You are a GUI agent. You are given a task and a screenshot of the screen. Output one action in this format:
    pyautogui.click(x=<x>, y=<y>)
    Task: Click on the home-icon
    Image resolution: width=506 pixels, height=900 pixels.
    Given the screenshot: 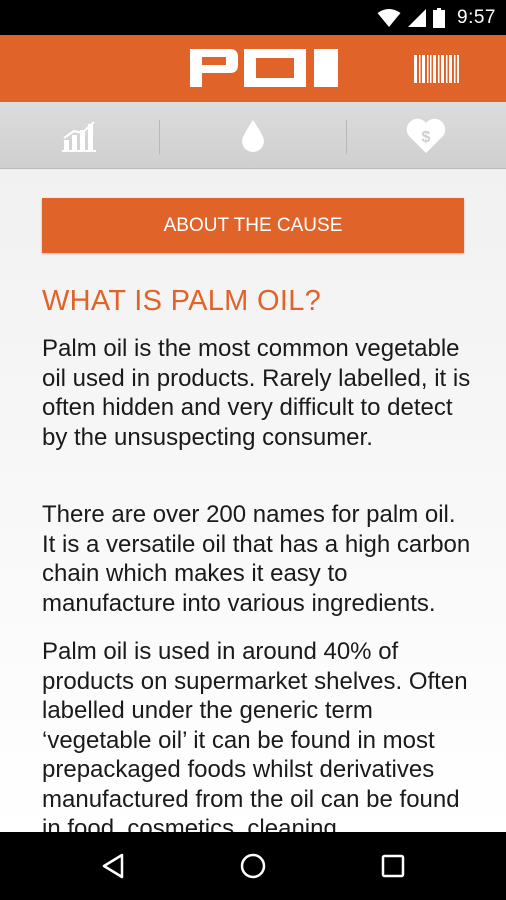 What is the action you would take?
    pyautogui.click(x=253, y=866)
    